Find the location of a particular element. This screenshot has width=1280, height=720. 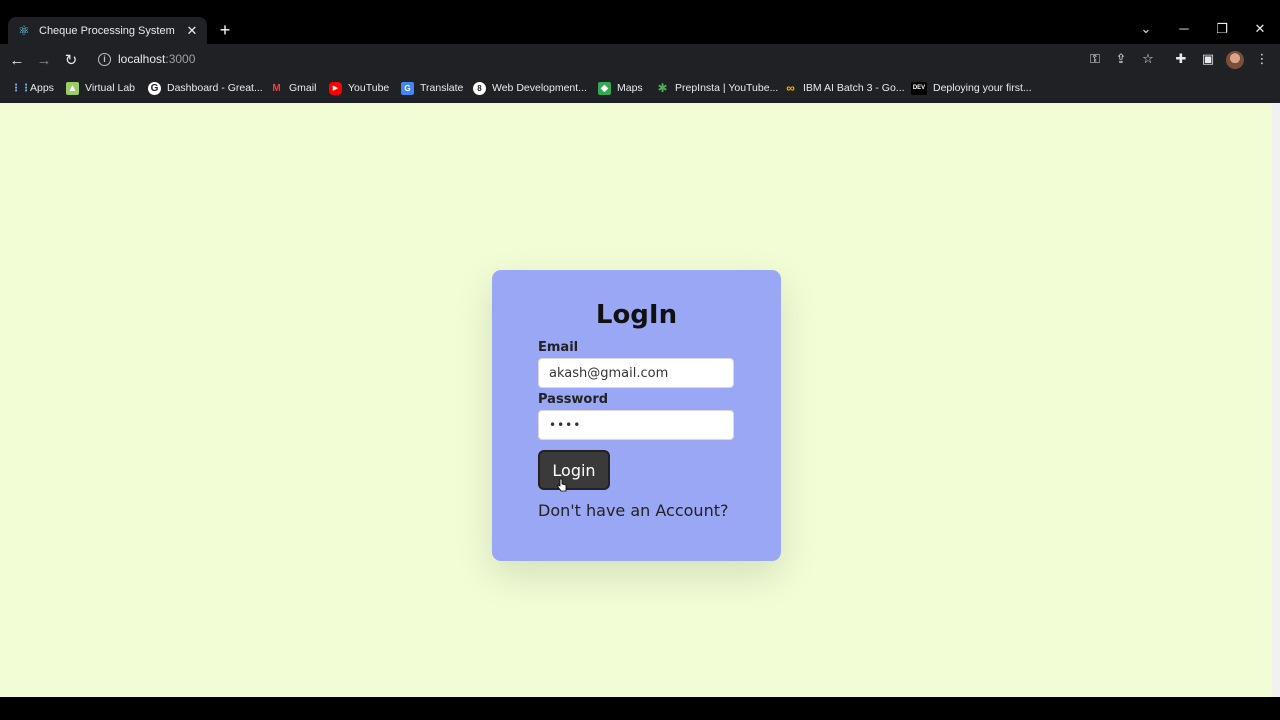

bookmark-label: Virtual Lab is located at coordinates (110, 88).